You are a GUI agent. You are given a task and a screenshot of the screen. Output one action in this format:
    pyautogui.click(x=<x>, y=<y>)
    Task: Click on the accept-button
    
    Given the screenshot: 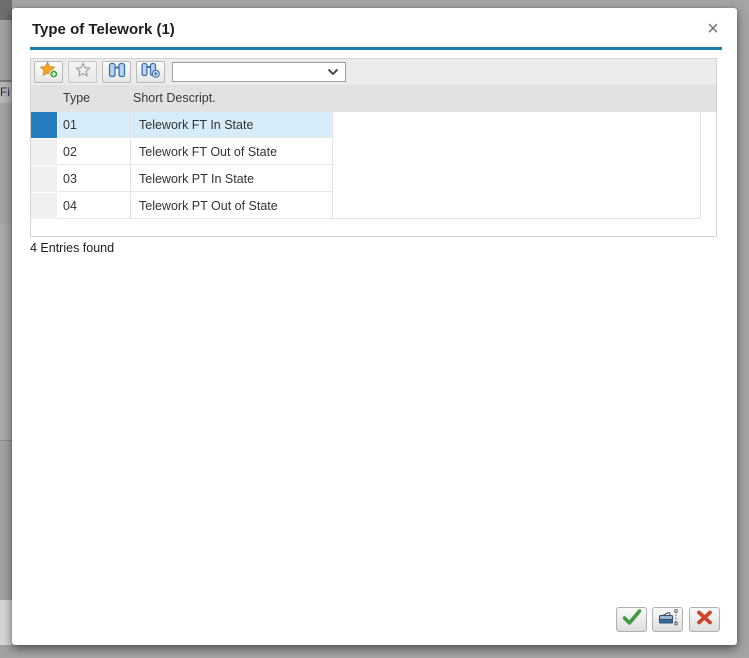 What is the action you would take?
    pyautogui.click(x=631, y=619)
    